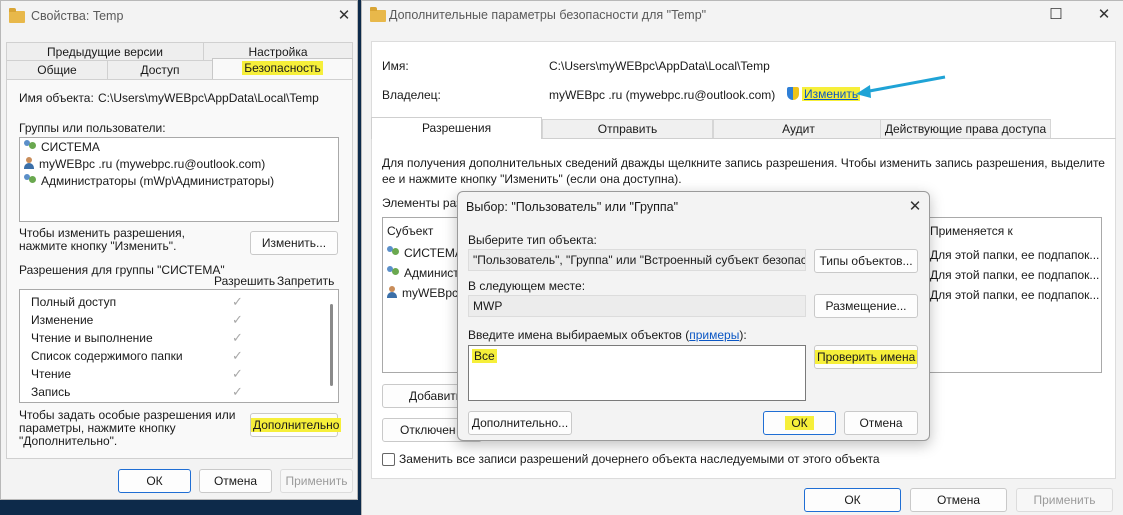 The image size is (1123, 515). I want to click on advanced-button: Дополнительно, so click(296, 425).